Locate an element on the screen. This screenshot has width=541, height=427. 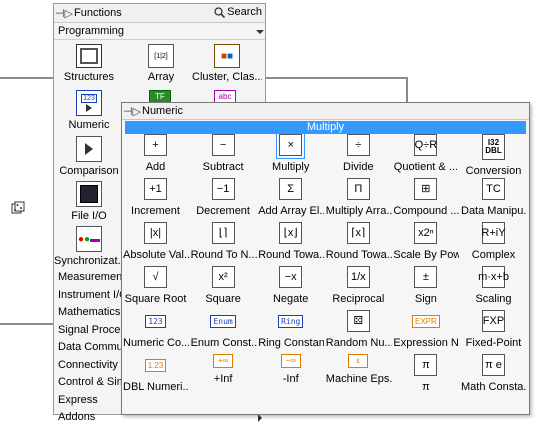
palette-item-decrement: −1 Decrement is located at coordinates (223, 197).